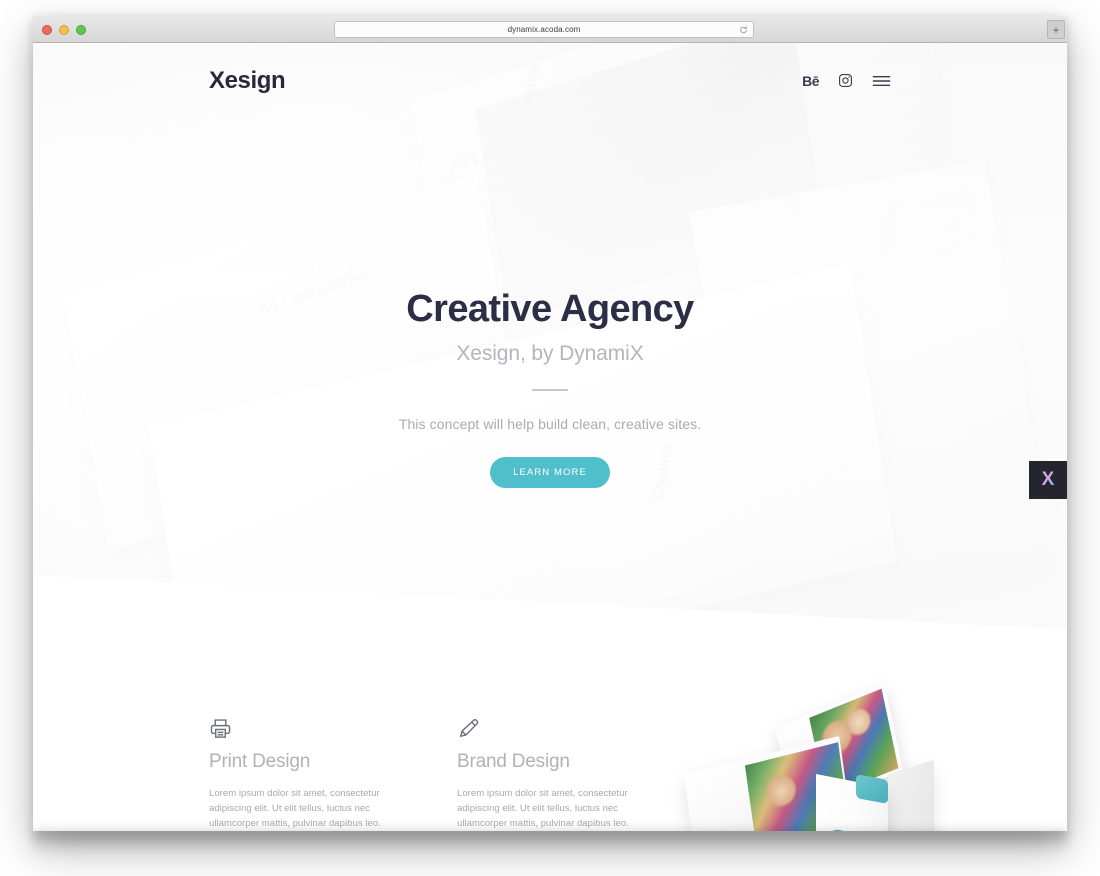 Image resolution: width=1100 pixels, height=876 pixels. What do you see at coordinates (550, 80) in the screenshot?
I see `site-navigation: Xesign Bē` at bounding box center [550, 80].